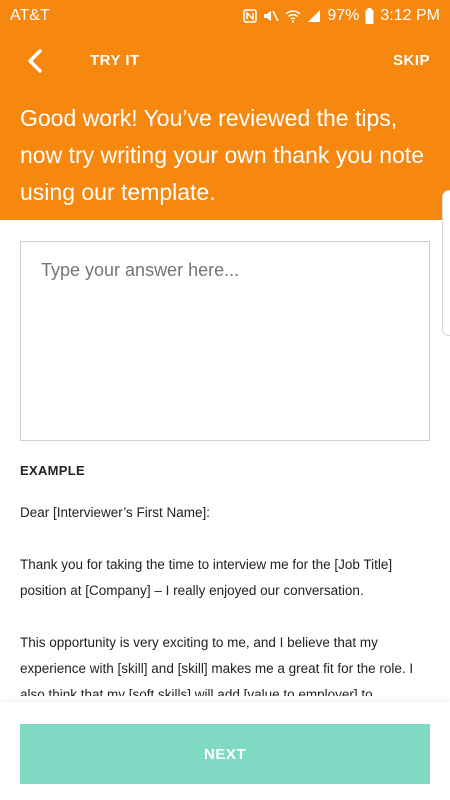 Image resolution: width=450 pixels, height=800 pixels. I want to click on example-heading: EXAMPLE, so click(52, 470).